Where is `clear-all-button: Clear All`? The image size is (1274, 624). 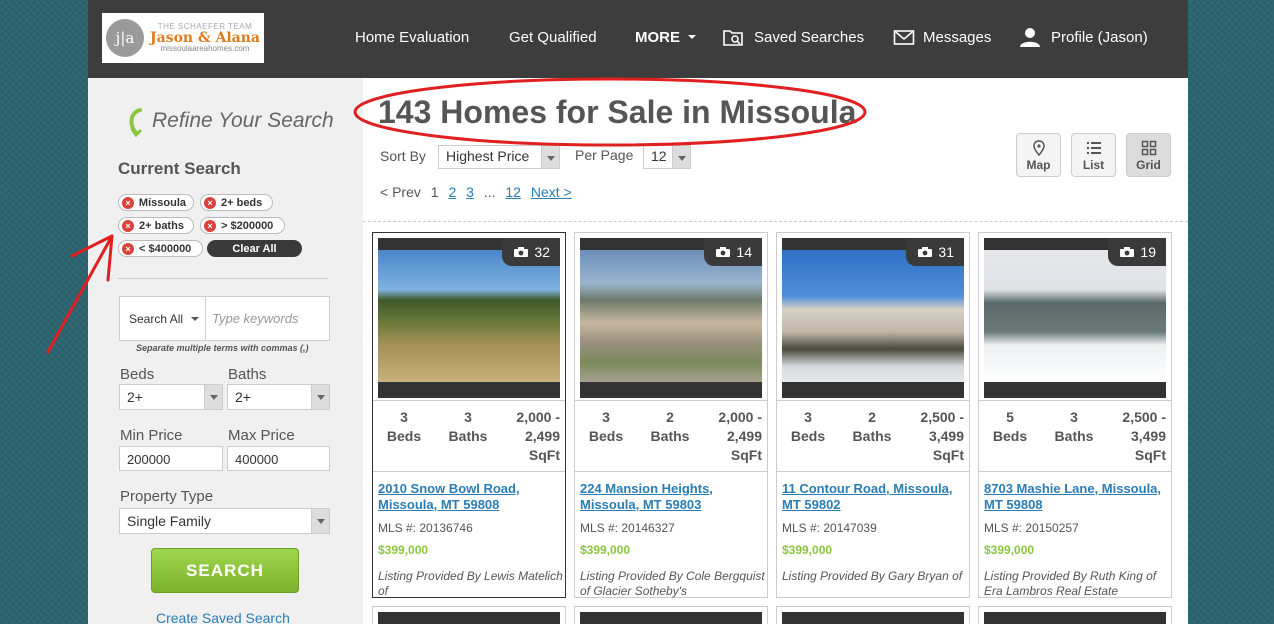
clear-all-button: Clear All is located at coordinates (254, 248).